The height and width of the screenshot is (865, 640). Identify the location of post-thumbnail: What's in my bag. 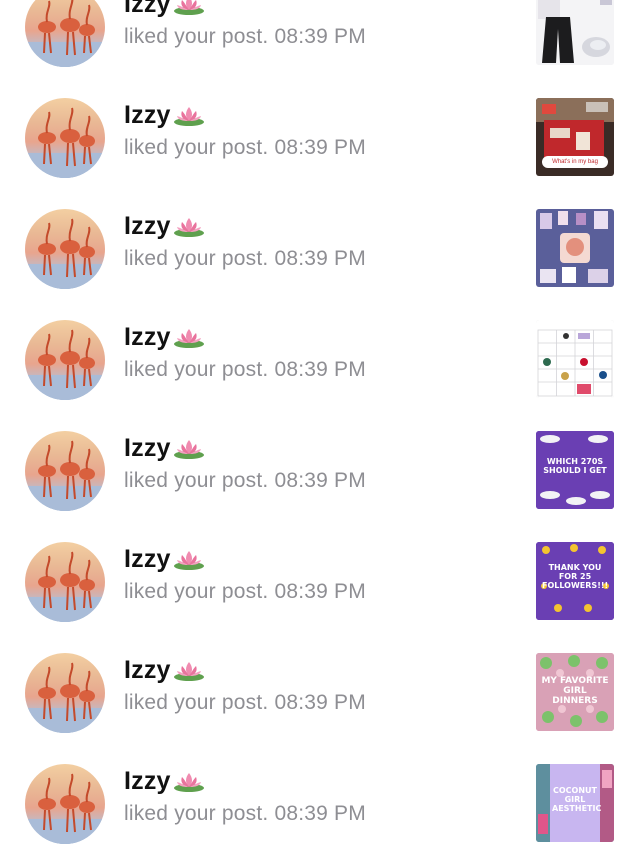
(575, 137).